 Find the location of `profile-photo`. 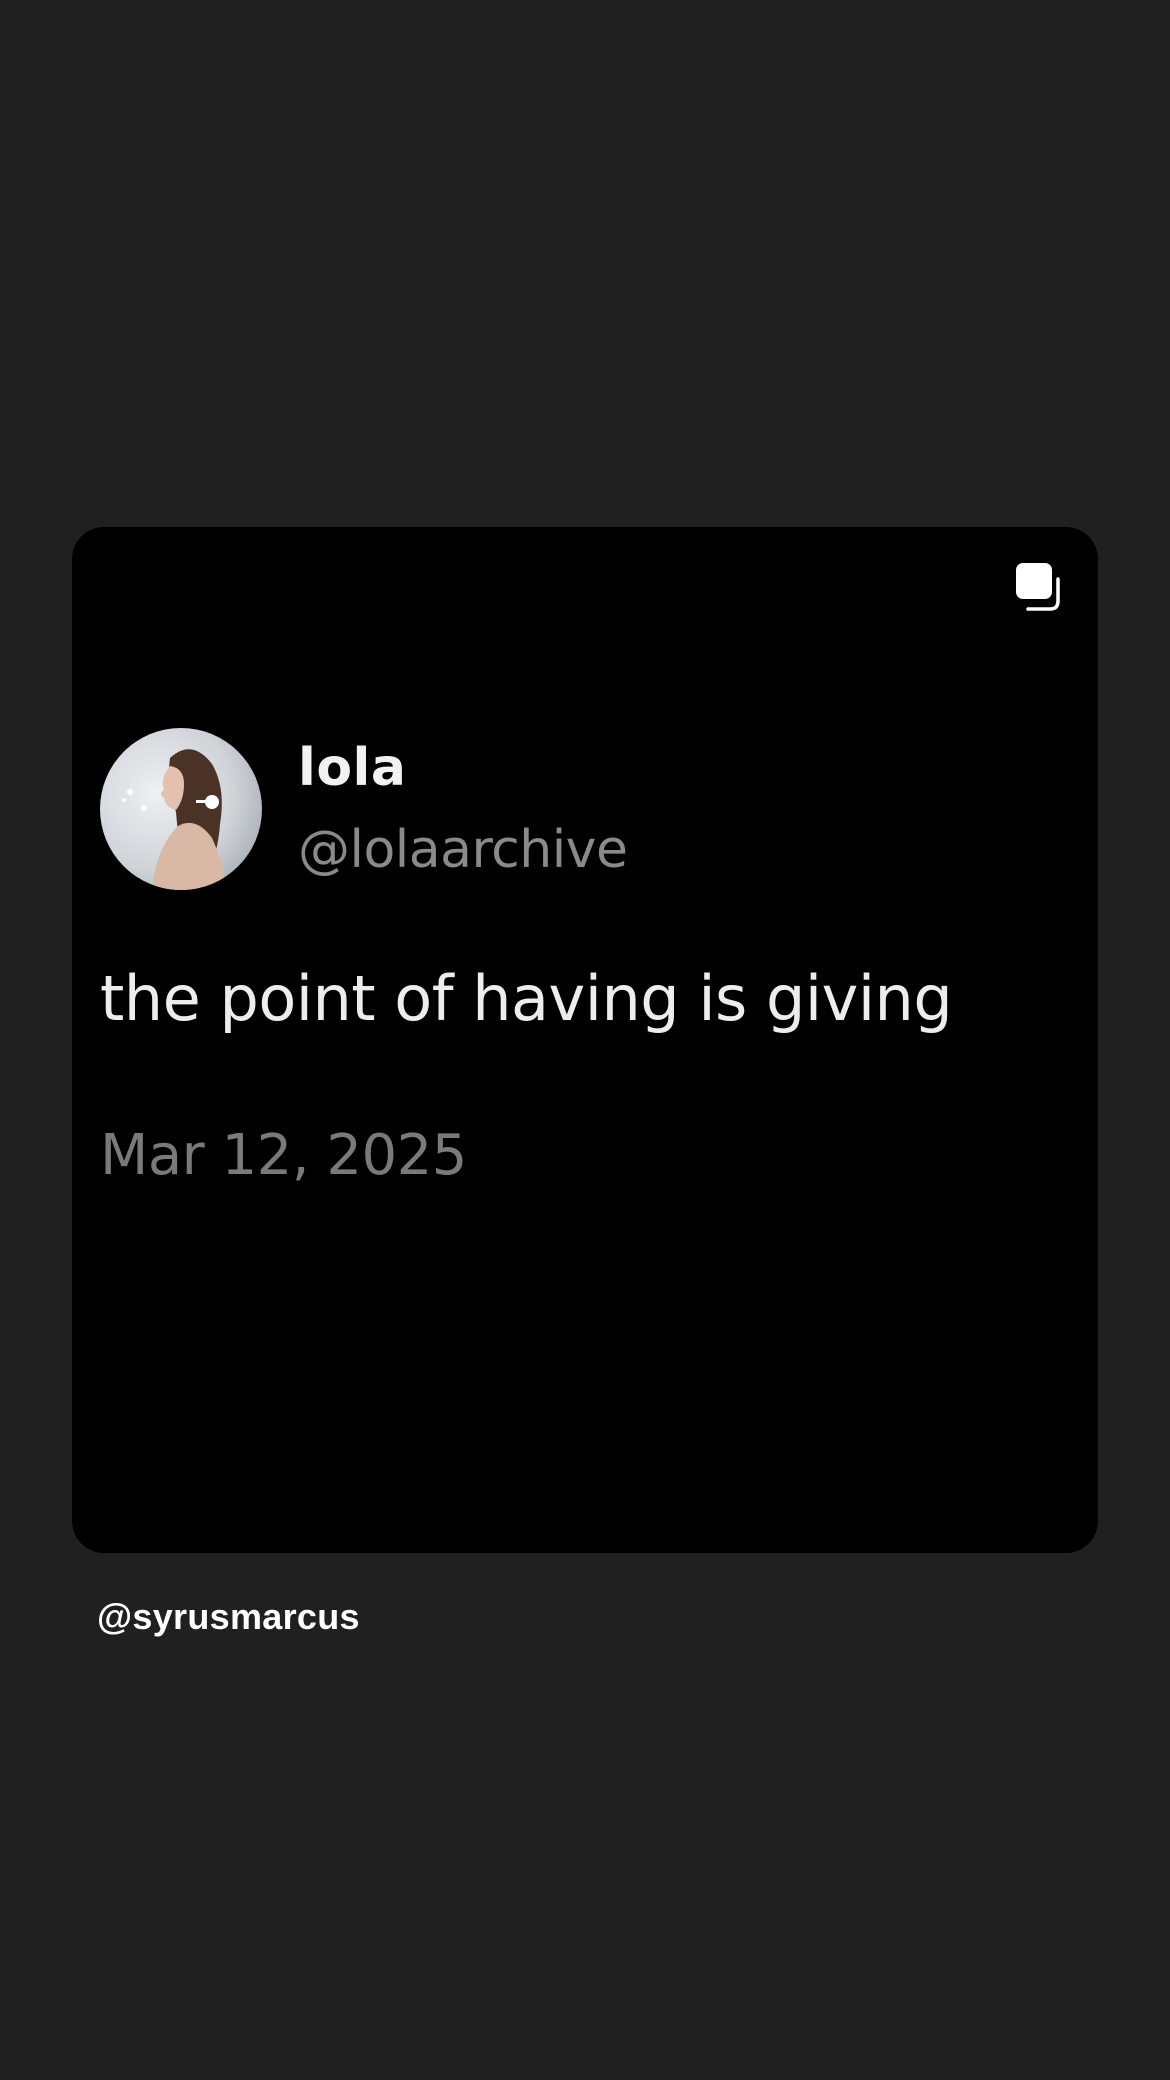

profile-photo is located at coordinates (181, 809).